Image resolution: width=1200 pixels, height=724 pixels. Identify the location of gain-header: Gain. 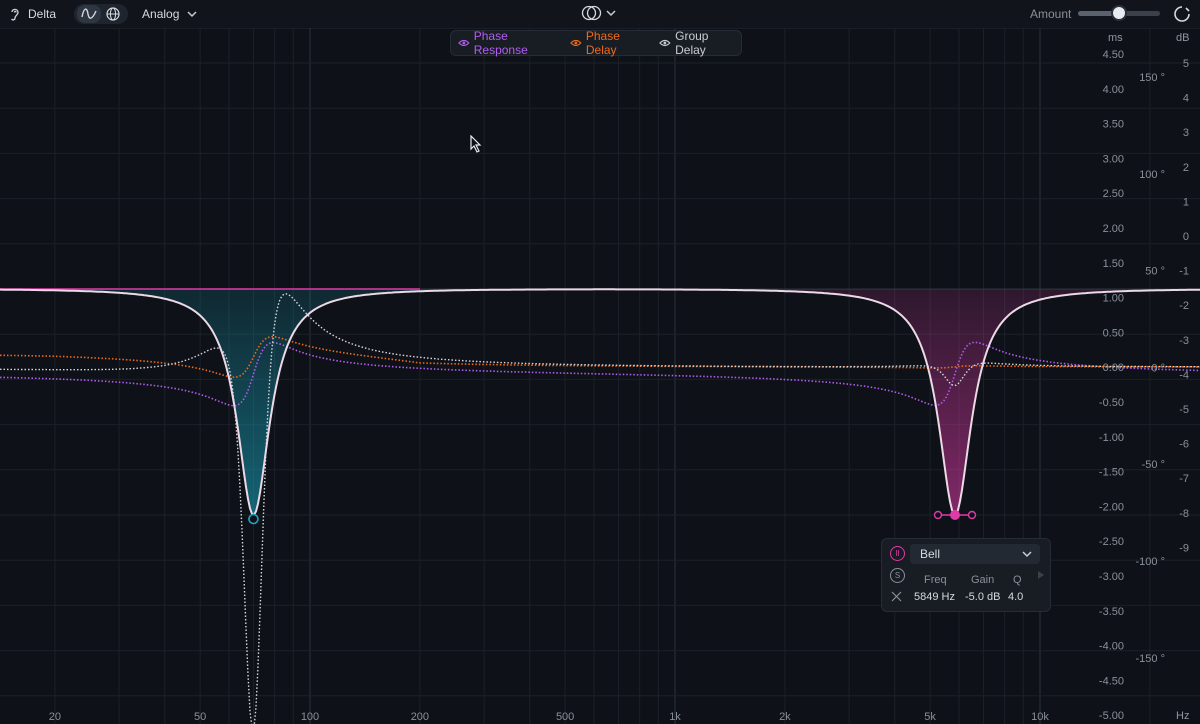
(983, 580).